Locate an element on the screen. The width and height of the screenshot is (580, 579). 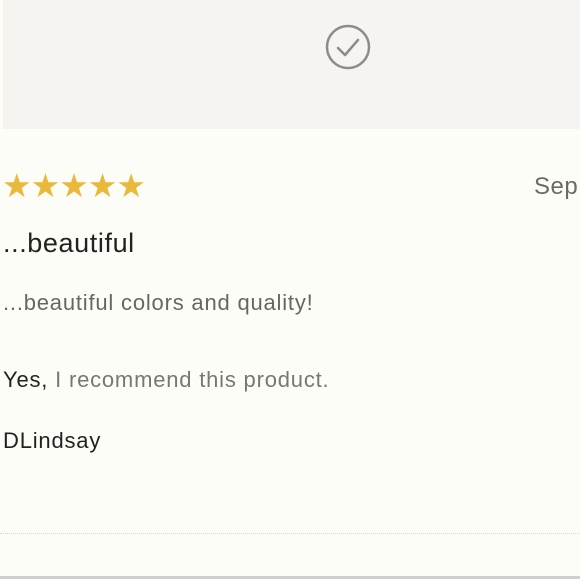
review-title: ...beautiful is located at coordinates (69, 243).